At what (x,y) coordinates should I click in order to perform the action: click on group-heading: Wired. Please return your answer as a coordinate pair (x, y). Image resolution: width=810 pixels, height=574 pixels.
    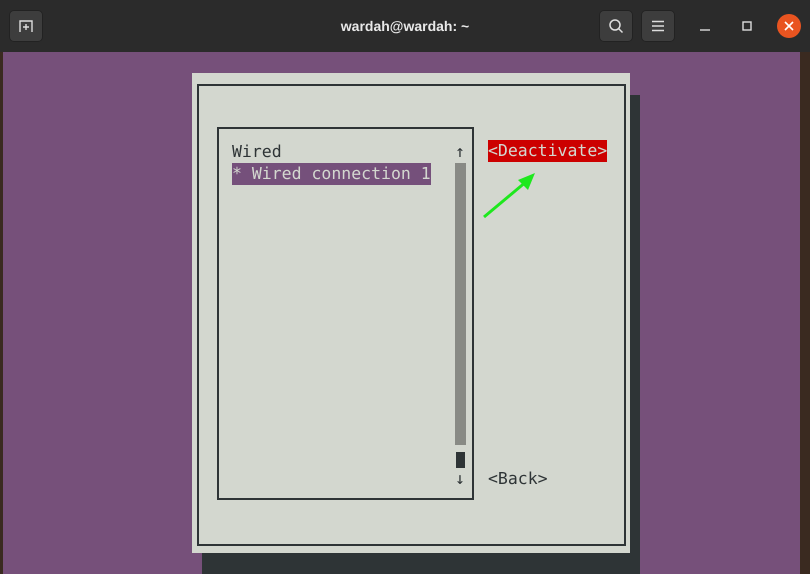
    Looking at the image, I should click on (257, 152).